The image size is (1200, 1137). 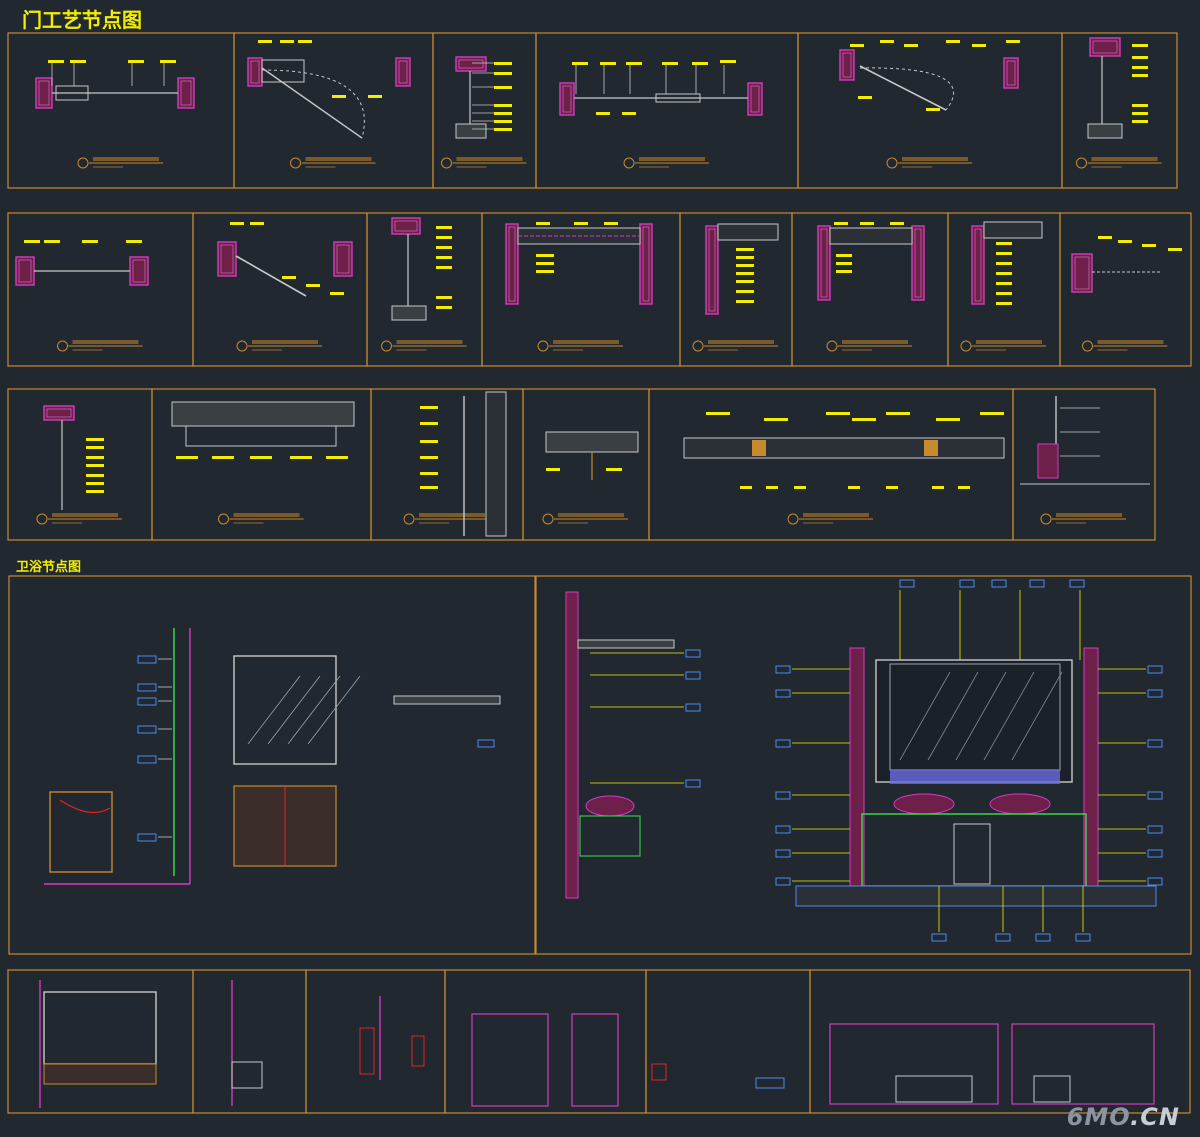 What do you see at coordinates (87, 350) in the screenshot?
I see `row2-title-1-scale` at bounding box center [87, 350].